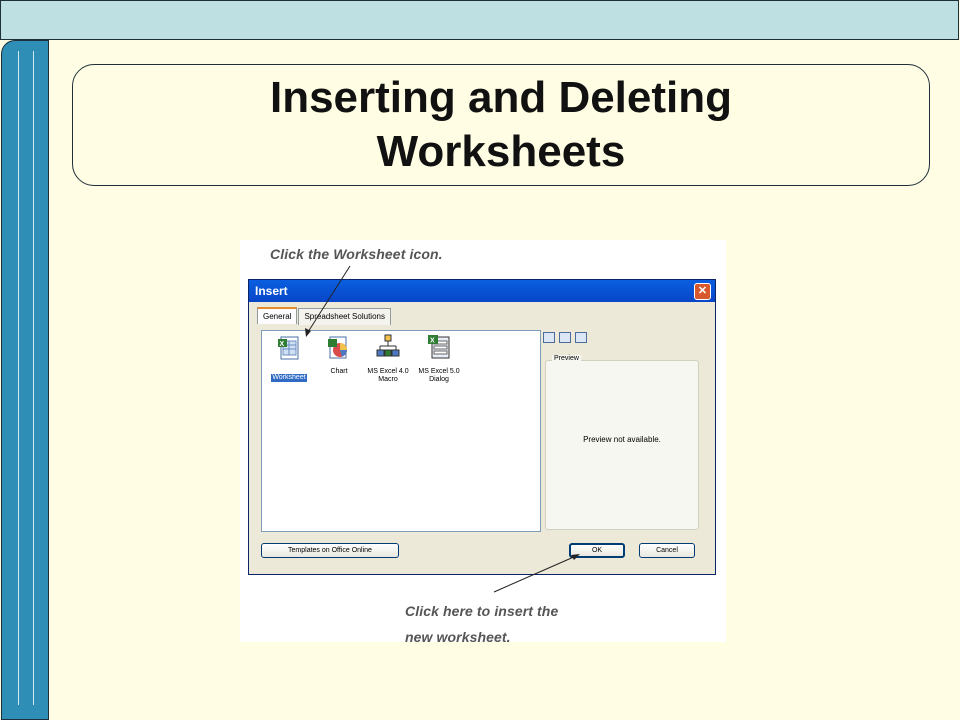 Image resolution: width=960 pixels, height=720 pixels. What do you see at coordinates (482, 291) in the screenshot?
I see `dialog-titlebar: Insert ✕` at bounding box center [482, 291].